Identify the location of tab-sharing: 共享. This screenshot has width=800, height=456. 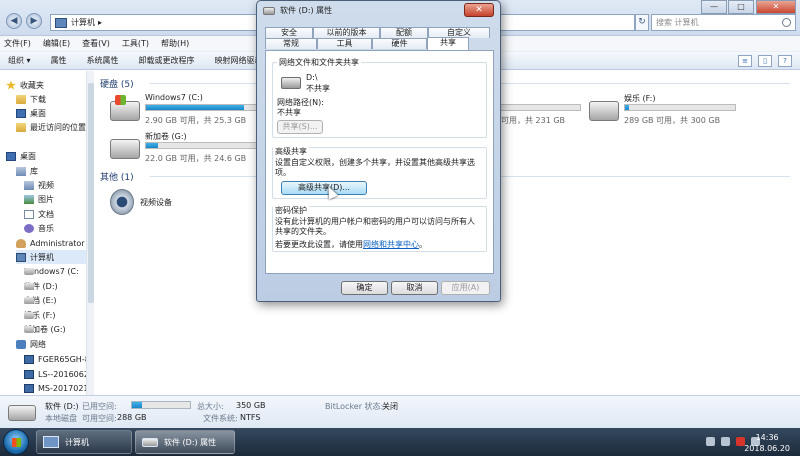
(448, 43).